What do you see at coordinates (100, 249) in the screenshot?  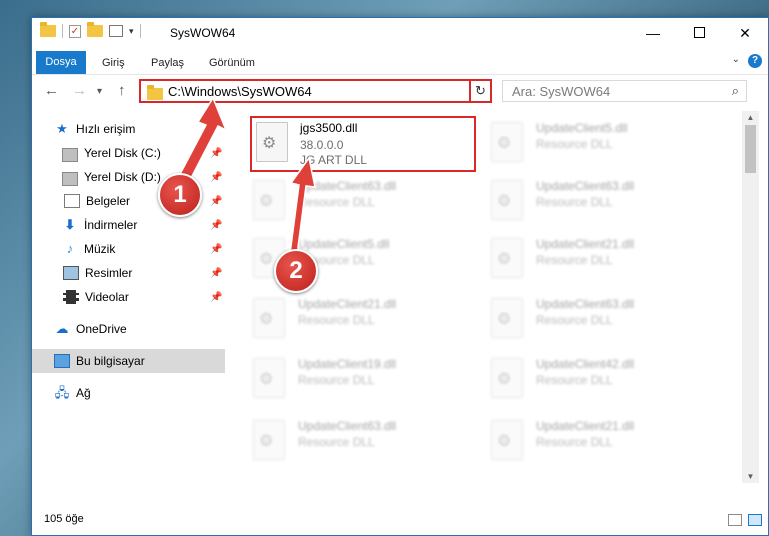 I see `sidebar-item-label: Müzik` at bounding box center [100, 249].